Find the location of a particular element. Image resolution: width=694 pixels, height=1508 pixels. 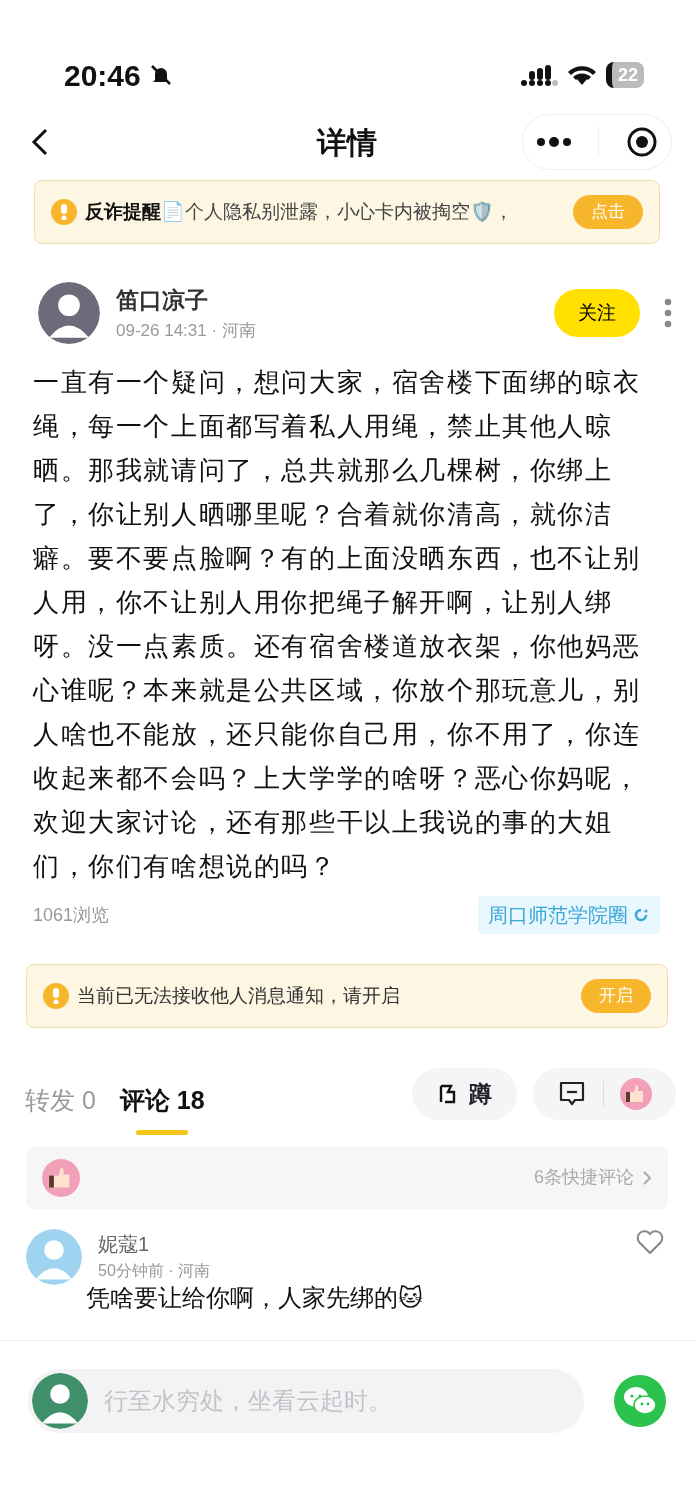

author-name: 笛口凉子 is located at coordinates (335, 300).